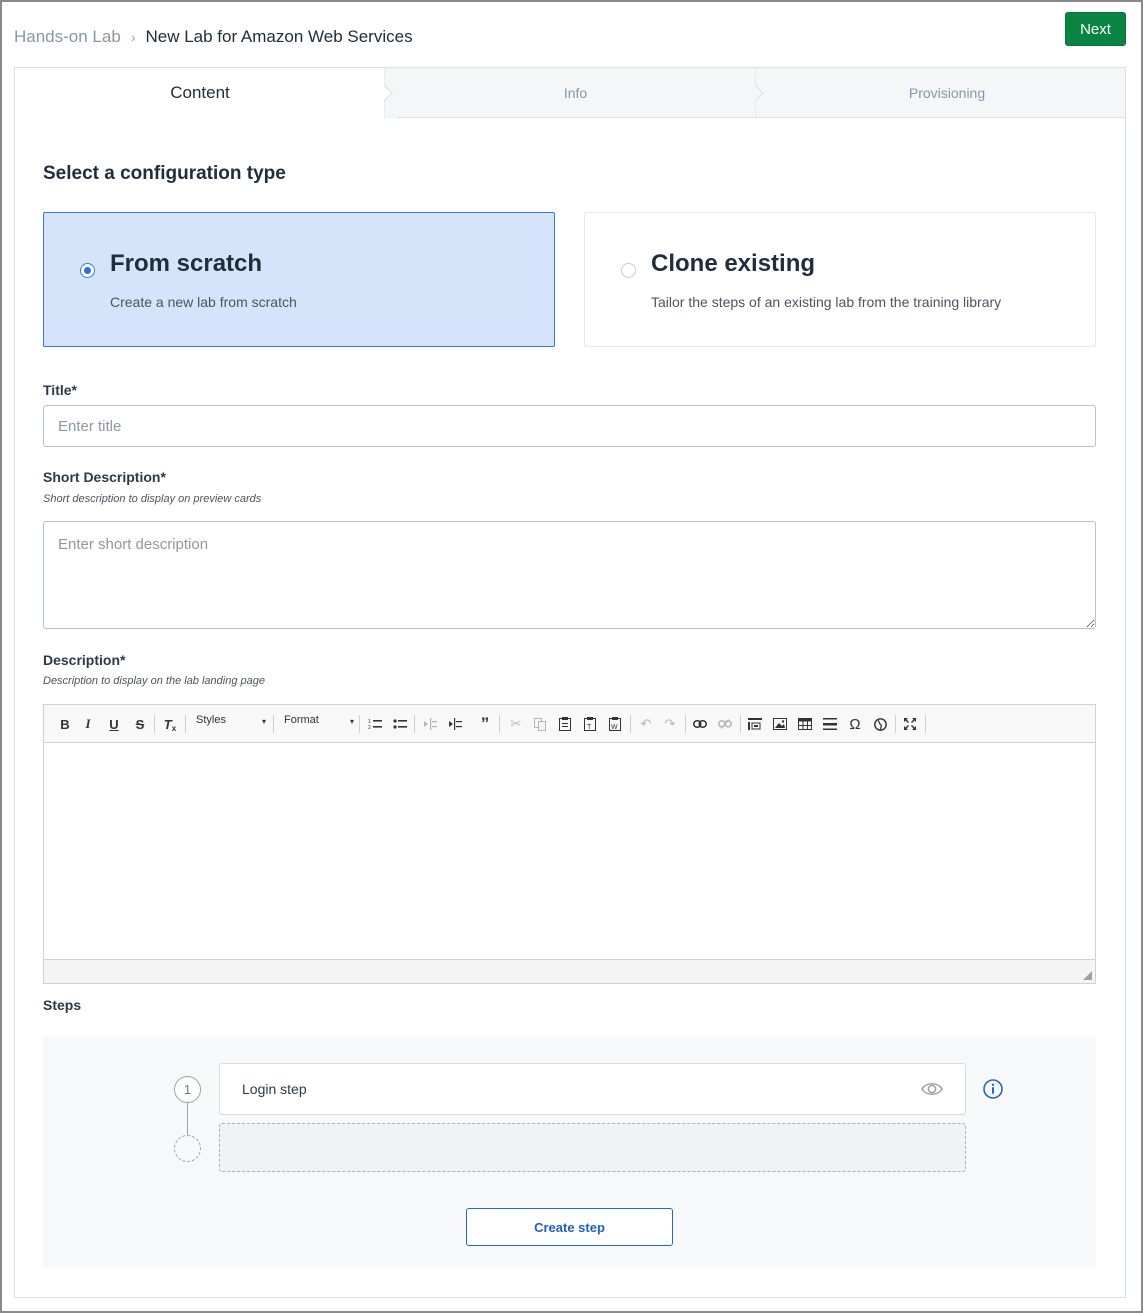 The height and width of the screenshot is (1313, 1143). Describe the element at coordinates (114, 724) in the screenshot. I see `underline-icon: U` at that location.